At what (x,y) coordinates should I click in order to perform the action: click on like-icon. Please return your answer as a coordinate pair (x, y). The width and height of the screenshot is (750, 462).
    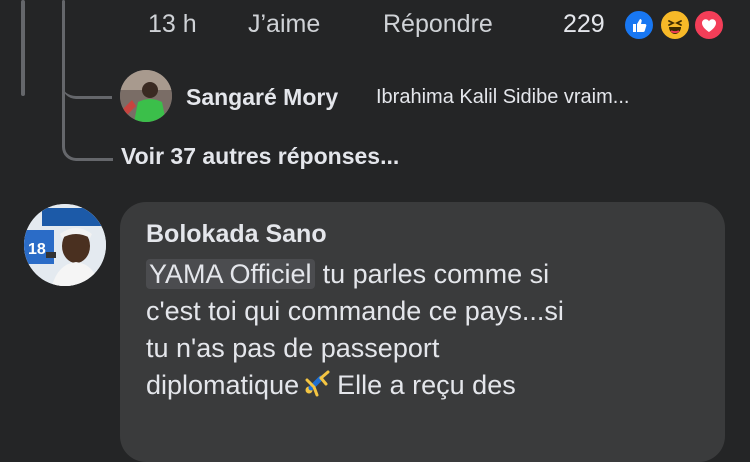
    Looking at the image, I should click on (639, 25).